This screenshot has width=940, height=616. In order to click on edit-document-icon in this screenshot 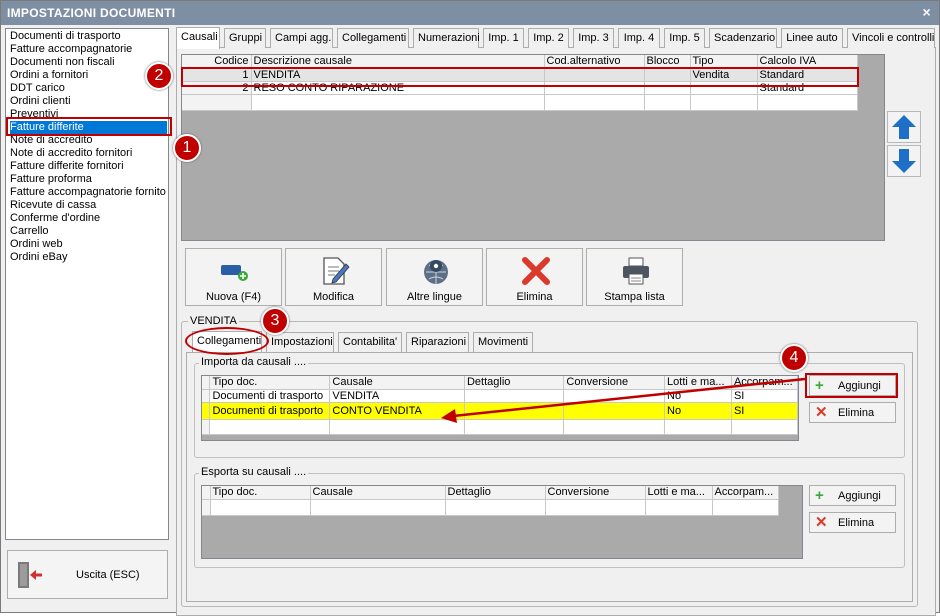, I will do `click(335, 272)`.